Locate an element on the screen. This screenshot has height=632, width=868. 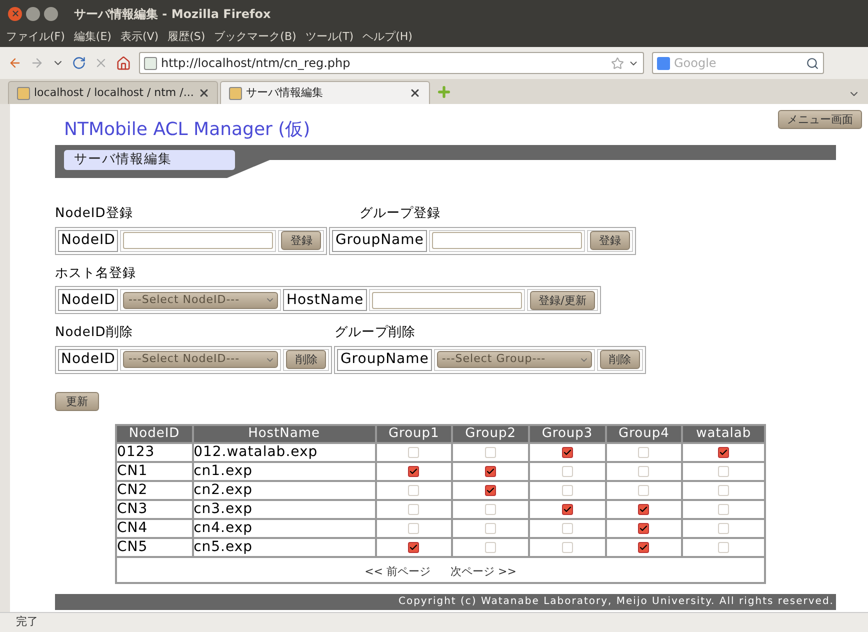
column-header: Group1 is located at coordinates (414, 433).